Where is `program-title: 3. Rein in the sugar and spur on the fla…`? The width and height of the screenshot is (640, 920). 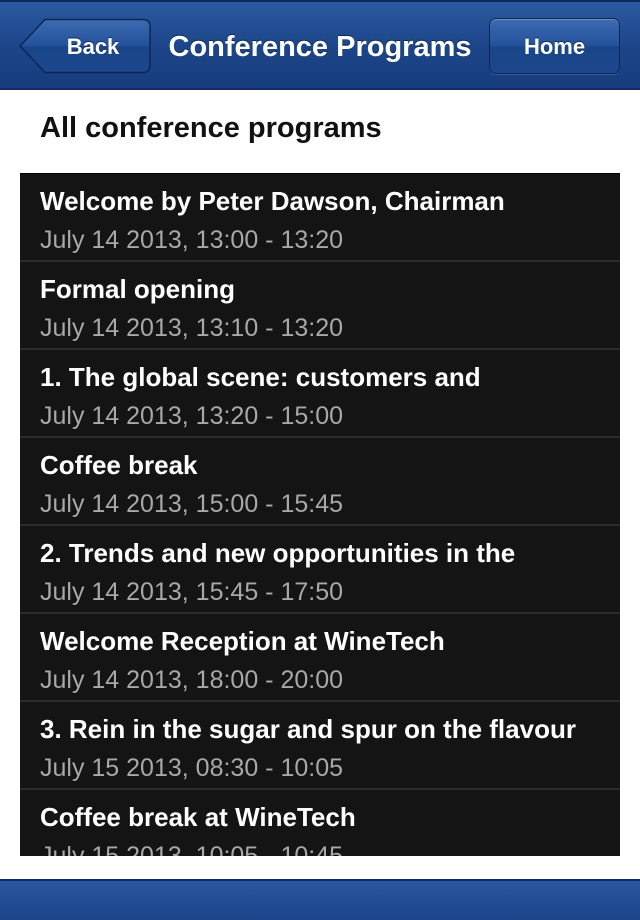
program-title: 3. Rein in the sugar and spur on the fla… is located at coordinates (308, 729).